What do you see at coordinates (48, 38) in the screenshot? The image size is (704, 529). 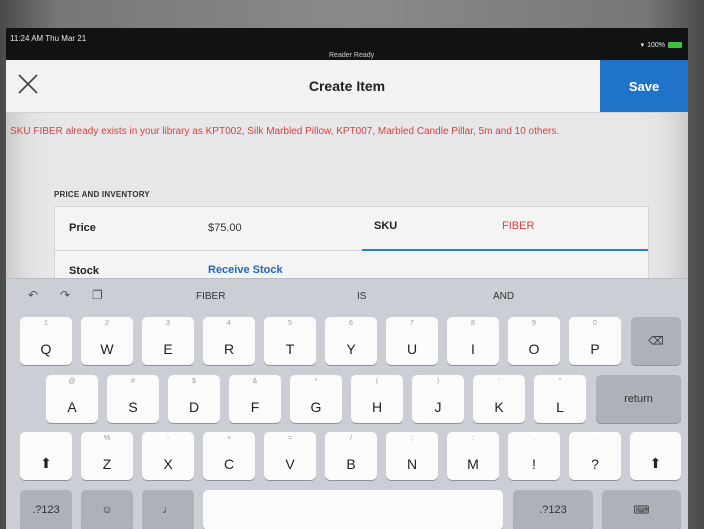 I see `status-time: 11:24 AM Thu Mar 21` at bounding box center [48, 38].